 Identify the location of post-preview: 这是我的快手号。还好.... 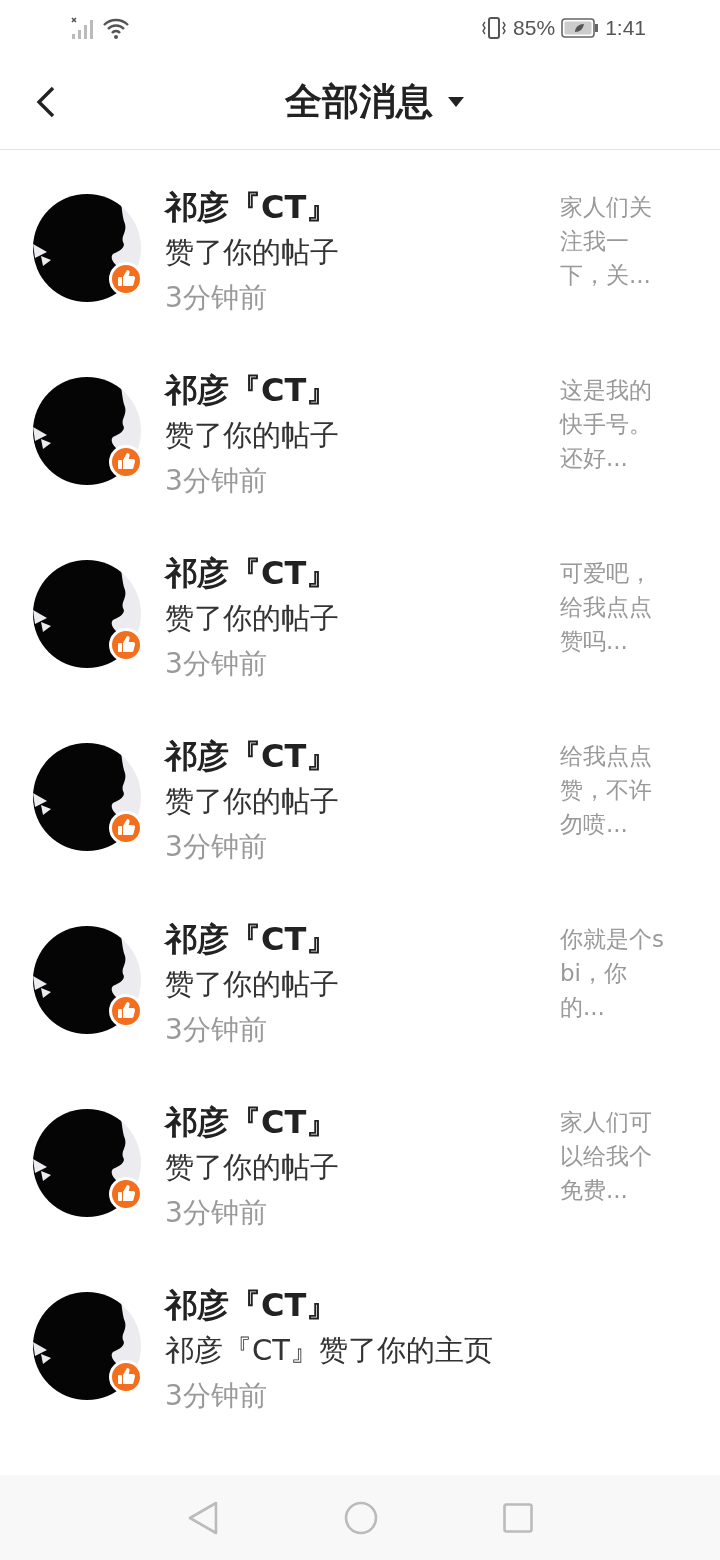
(606, 424).